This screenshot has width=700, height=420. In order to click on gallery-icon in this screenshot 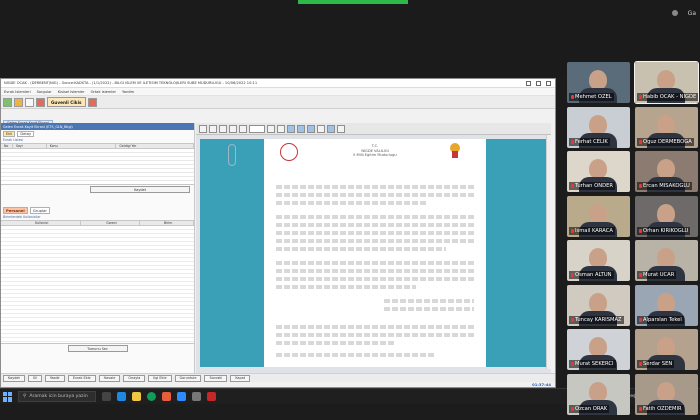, I will do `click(675, 13)`.